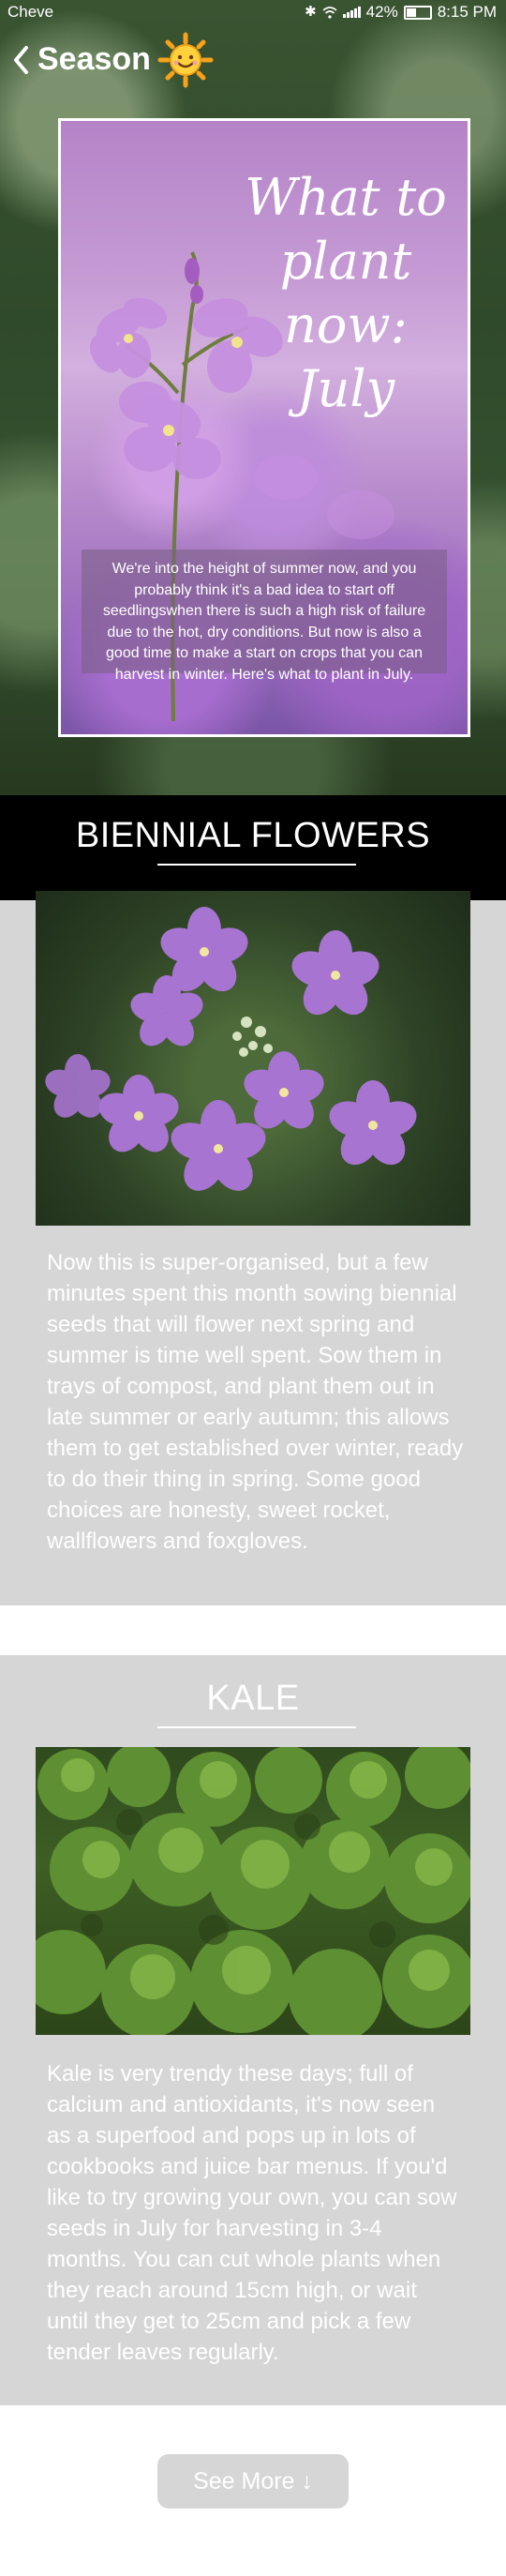  What do you see at coordinates (381, 12) in the screenshot?
I see `battery-percent: 42%` at bounding box center [381, 12].